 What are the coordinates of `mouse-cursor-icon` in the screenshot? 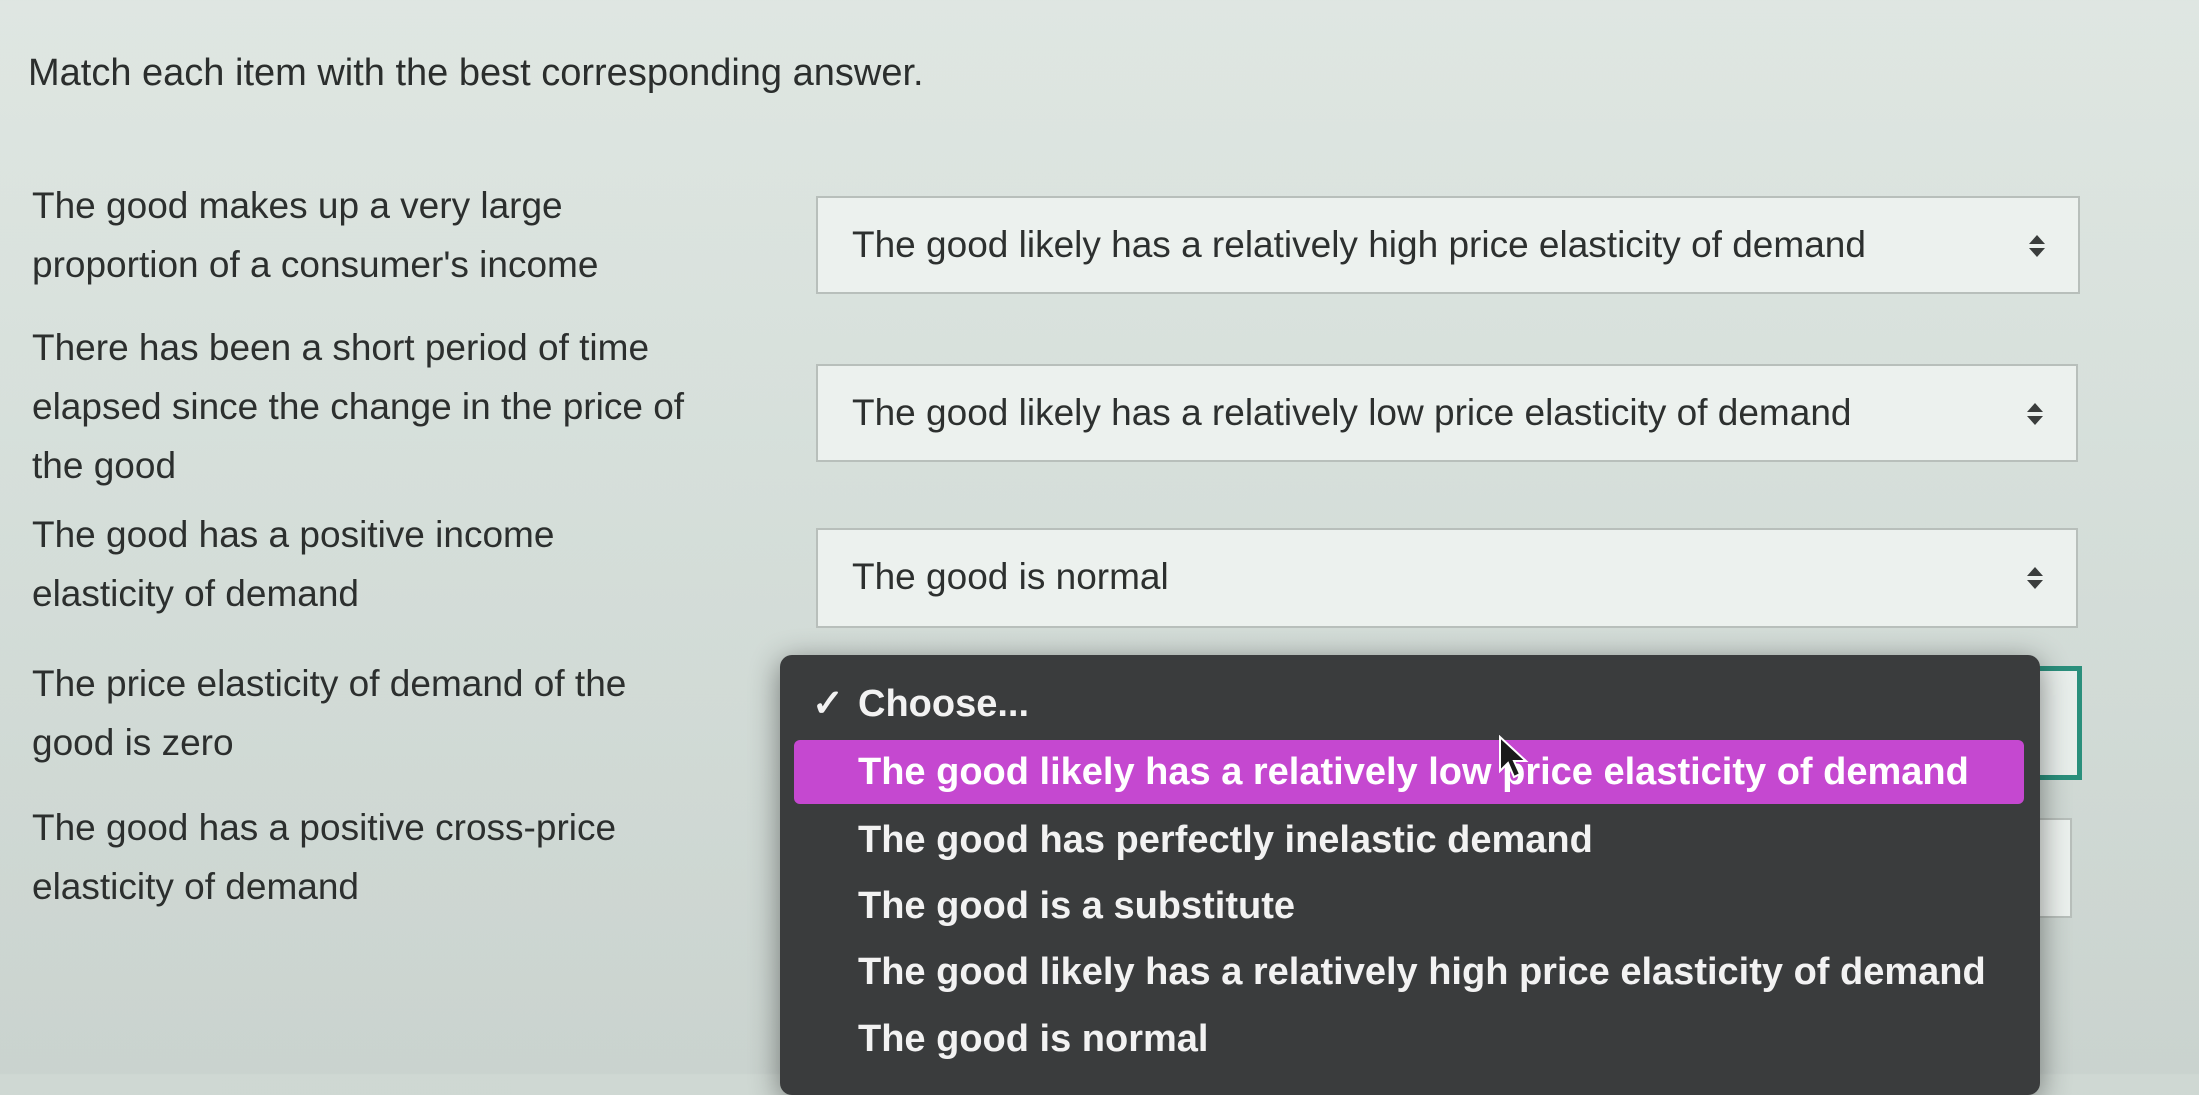 It's located at (1514, 757).